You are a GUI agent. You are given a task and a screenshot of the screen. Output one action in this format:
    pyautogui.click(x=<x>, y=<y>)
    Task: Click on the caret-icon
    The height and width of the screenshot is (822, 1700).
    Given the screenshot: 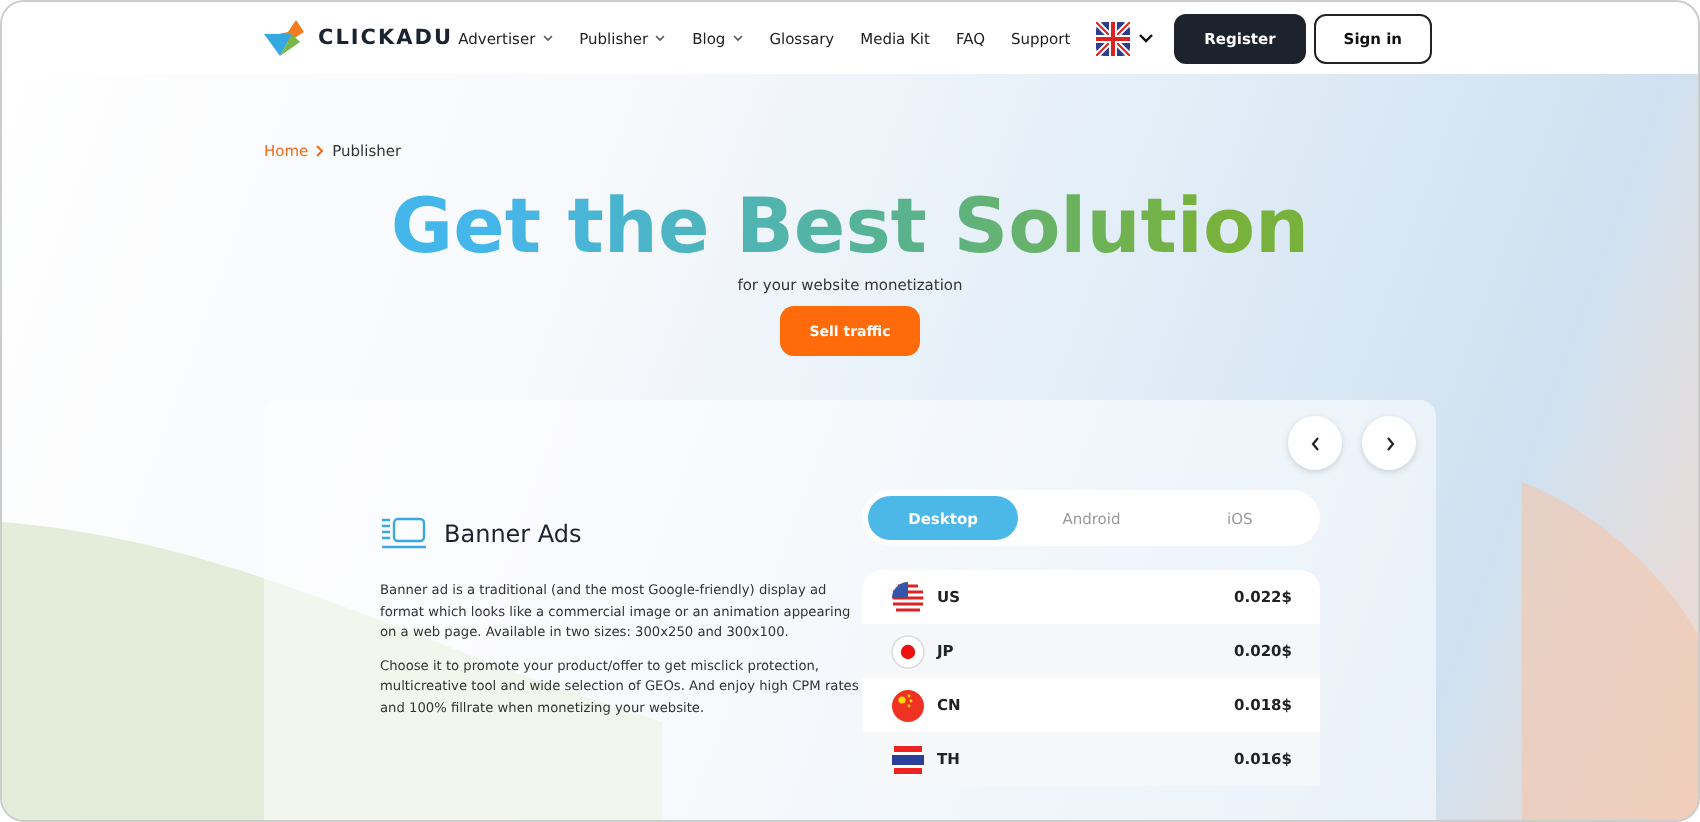 What is the action you would take?
    pyautogui.click(x=1146, y=38)
    